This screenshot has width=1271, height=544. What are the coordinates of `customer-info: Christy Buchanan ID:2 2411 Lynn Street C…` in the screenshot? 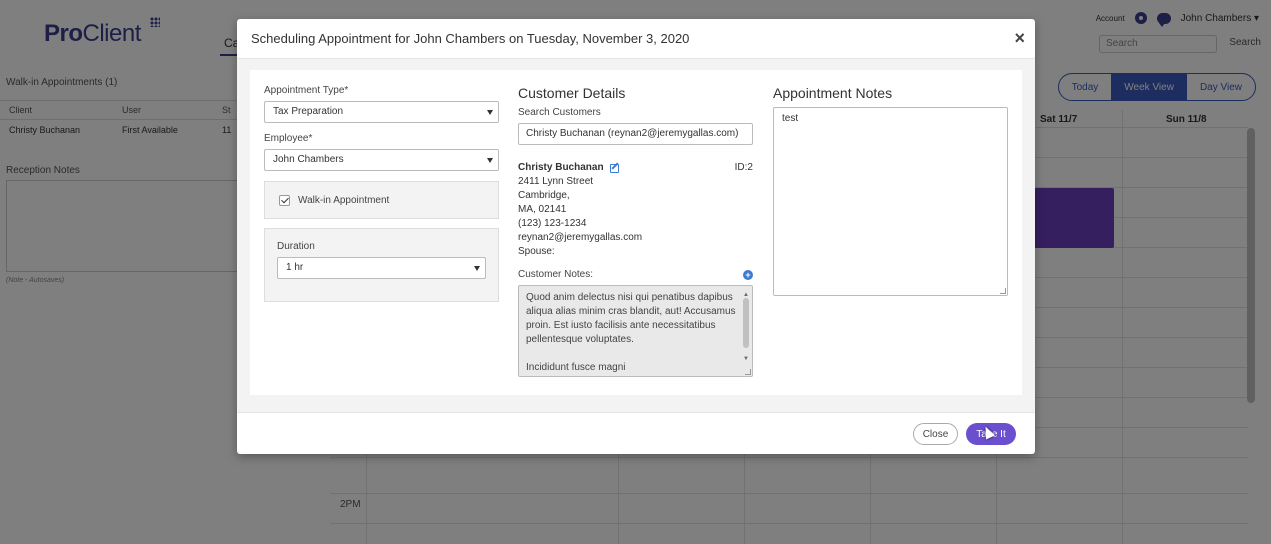 It's located at (635, 210).